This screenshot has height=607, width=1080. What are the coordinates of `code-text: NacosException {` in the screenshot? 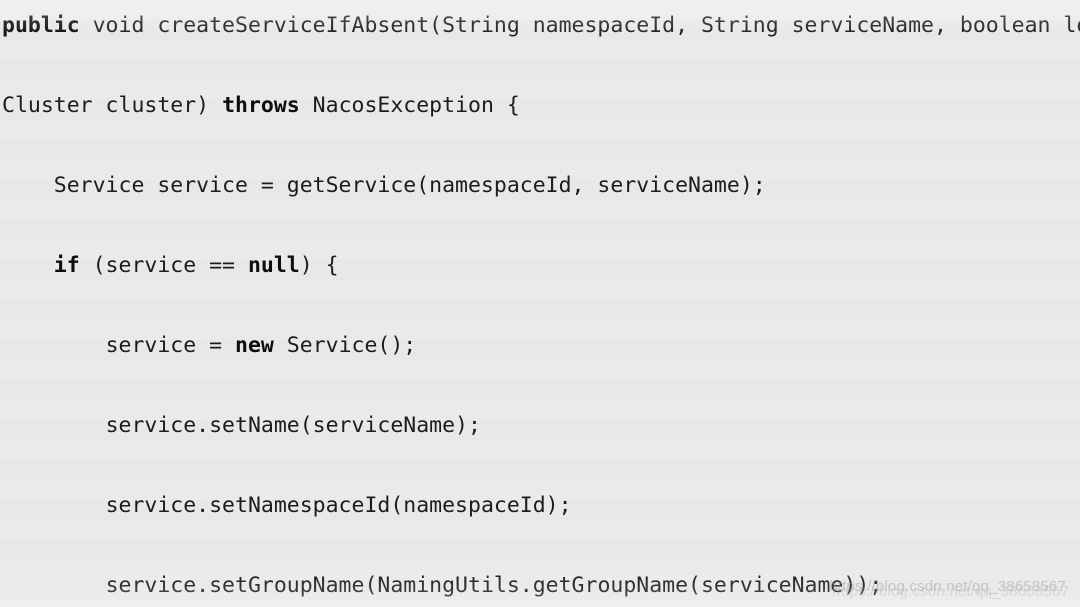 It's located at (409, 105).